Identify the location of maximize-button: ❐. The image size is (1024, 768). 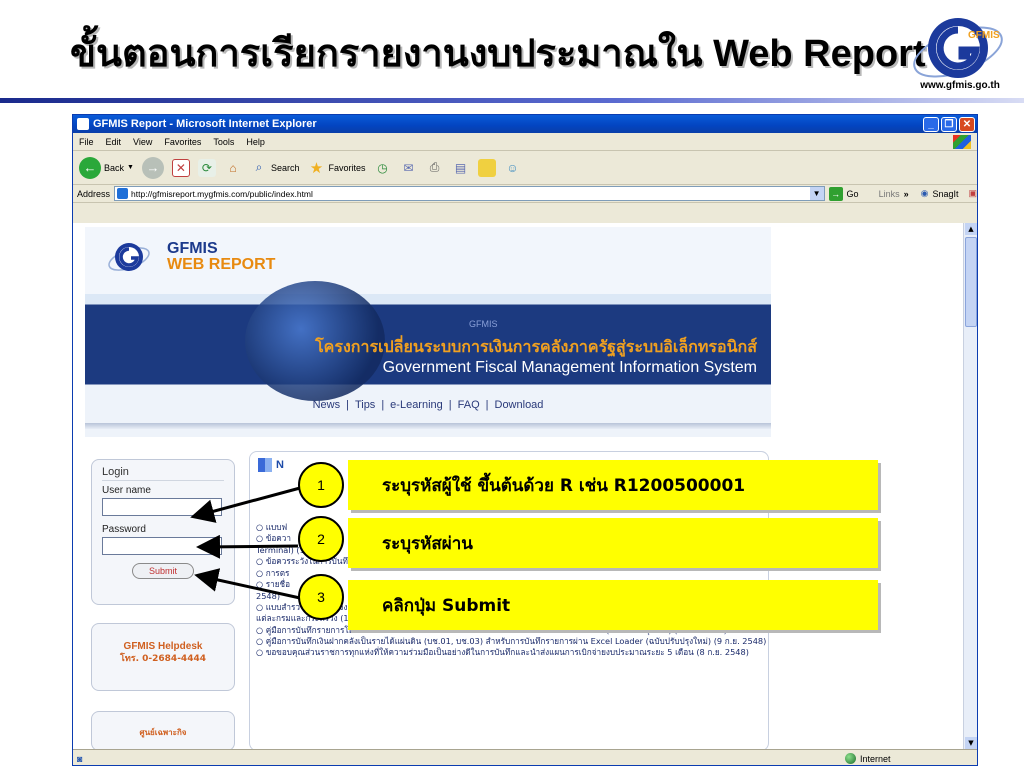
(949, 124).